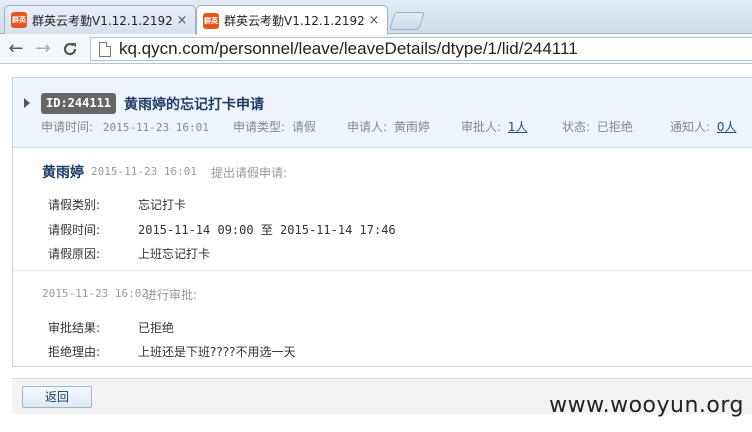 The image size is (752, 432). I want to click on application-row: 请假类别: 忘记打卡, so click(348, 204).